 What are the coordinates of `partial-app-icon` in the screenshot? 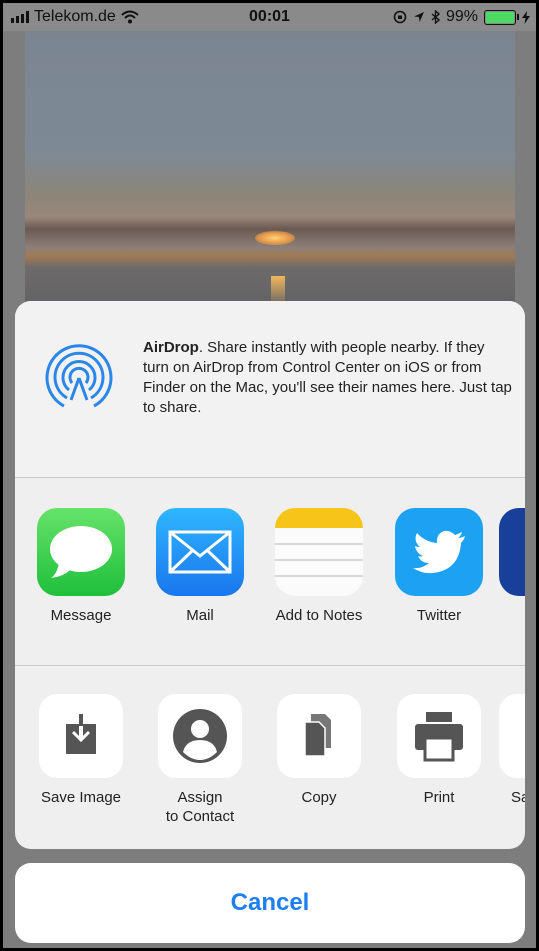 It's located at (512, 552).